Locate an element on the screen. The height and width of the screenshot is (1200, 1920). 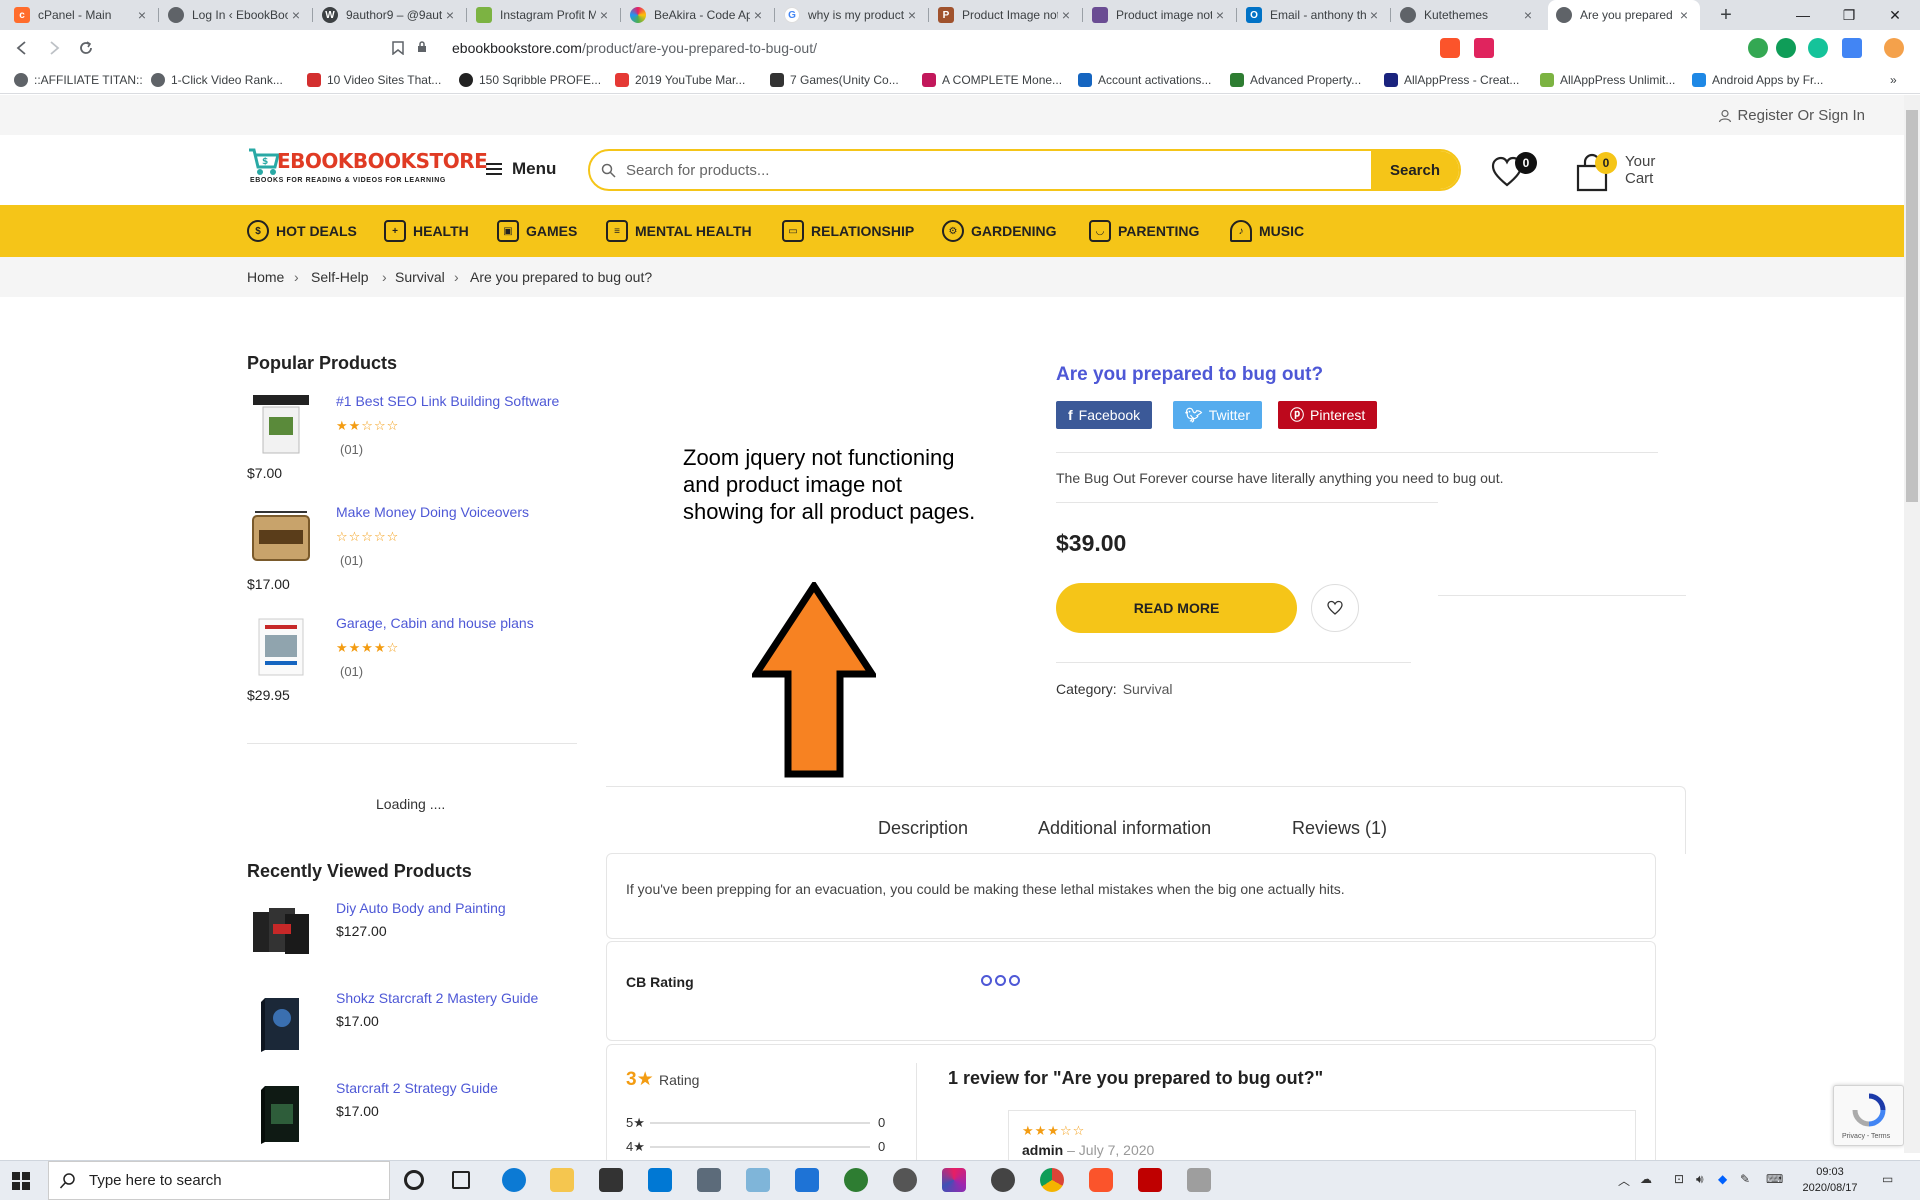
dropbox-icon: ◆ is located at coordinates (1722, 1179).